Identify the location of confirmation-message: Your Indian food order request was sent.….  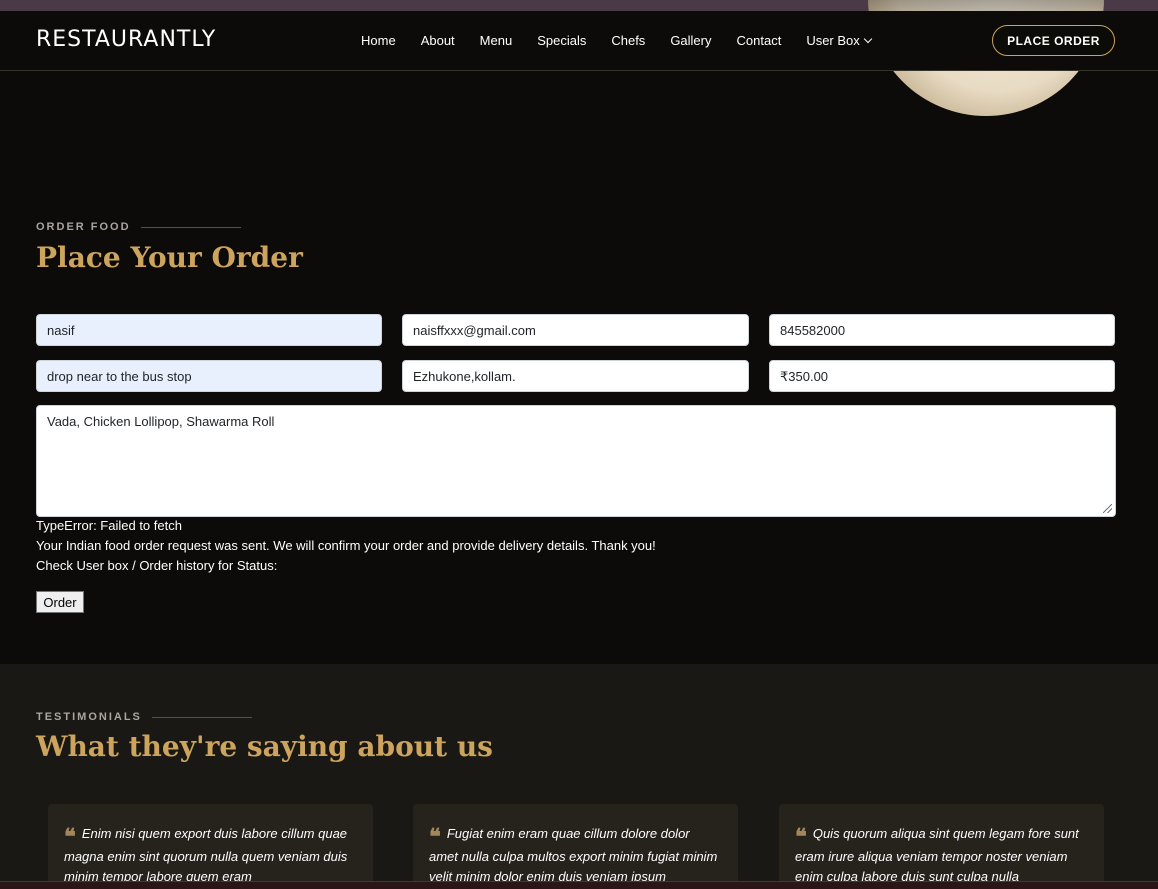
(346, 545).